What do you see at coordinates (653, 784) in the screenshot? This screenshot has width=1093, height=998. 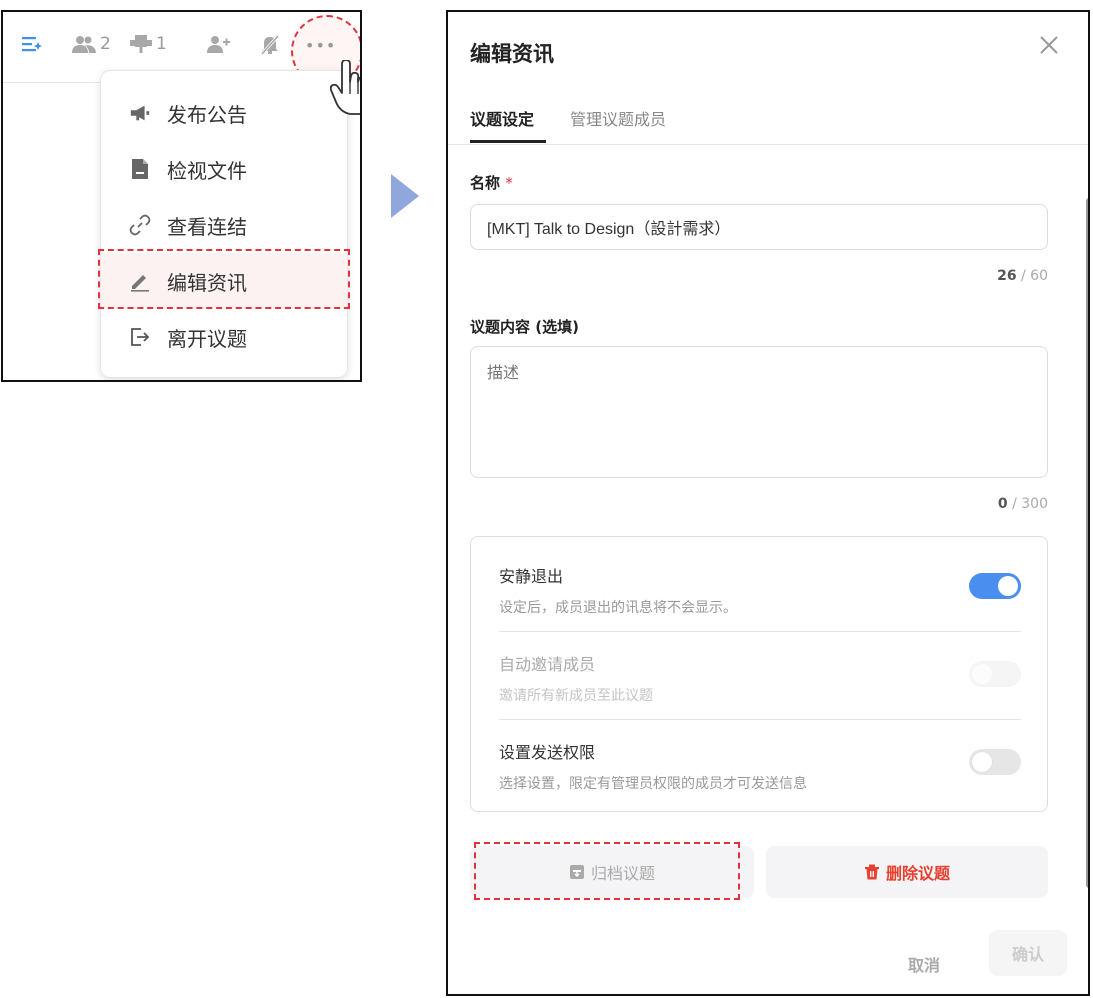 I see `setting-desc: 选择设置，限定有管理员权限的成员才可发送信息` at bounding box center [653, 784].